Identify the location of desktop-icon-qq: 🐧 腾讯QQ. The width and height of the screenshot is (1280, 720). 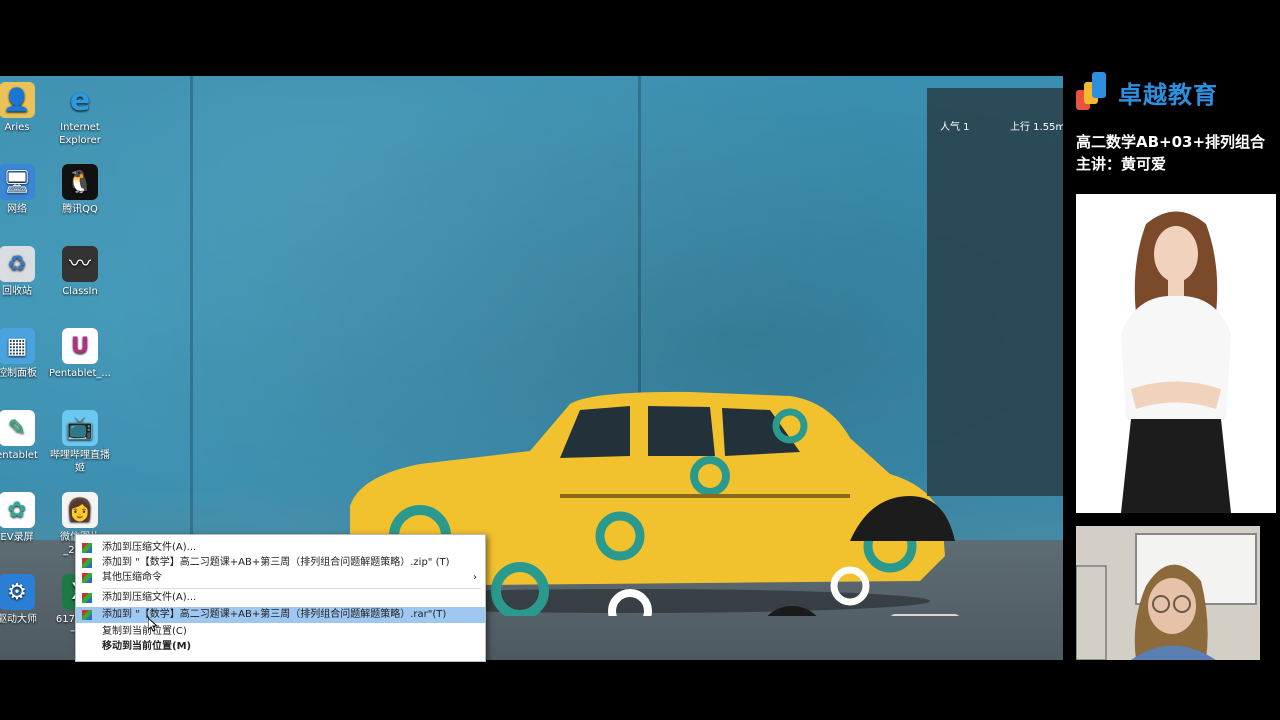
(80, 190).